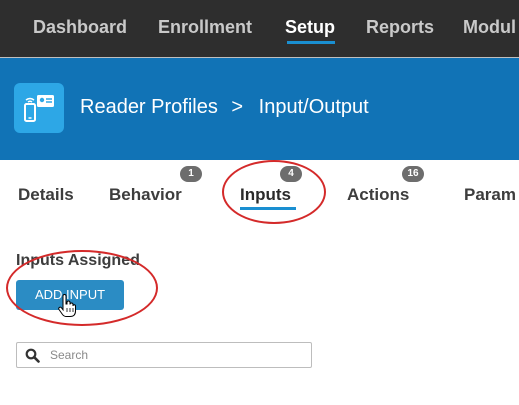 The width and height of the screenshot is (519, 405). Describe the element at coordinates (378, 195) in the screenshot. I see `tab-actions: Actions` at that location.